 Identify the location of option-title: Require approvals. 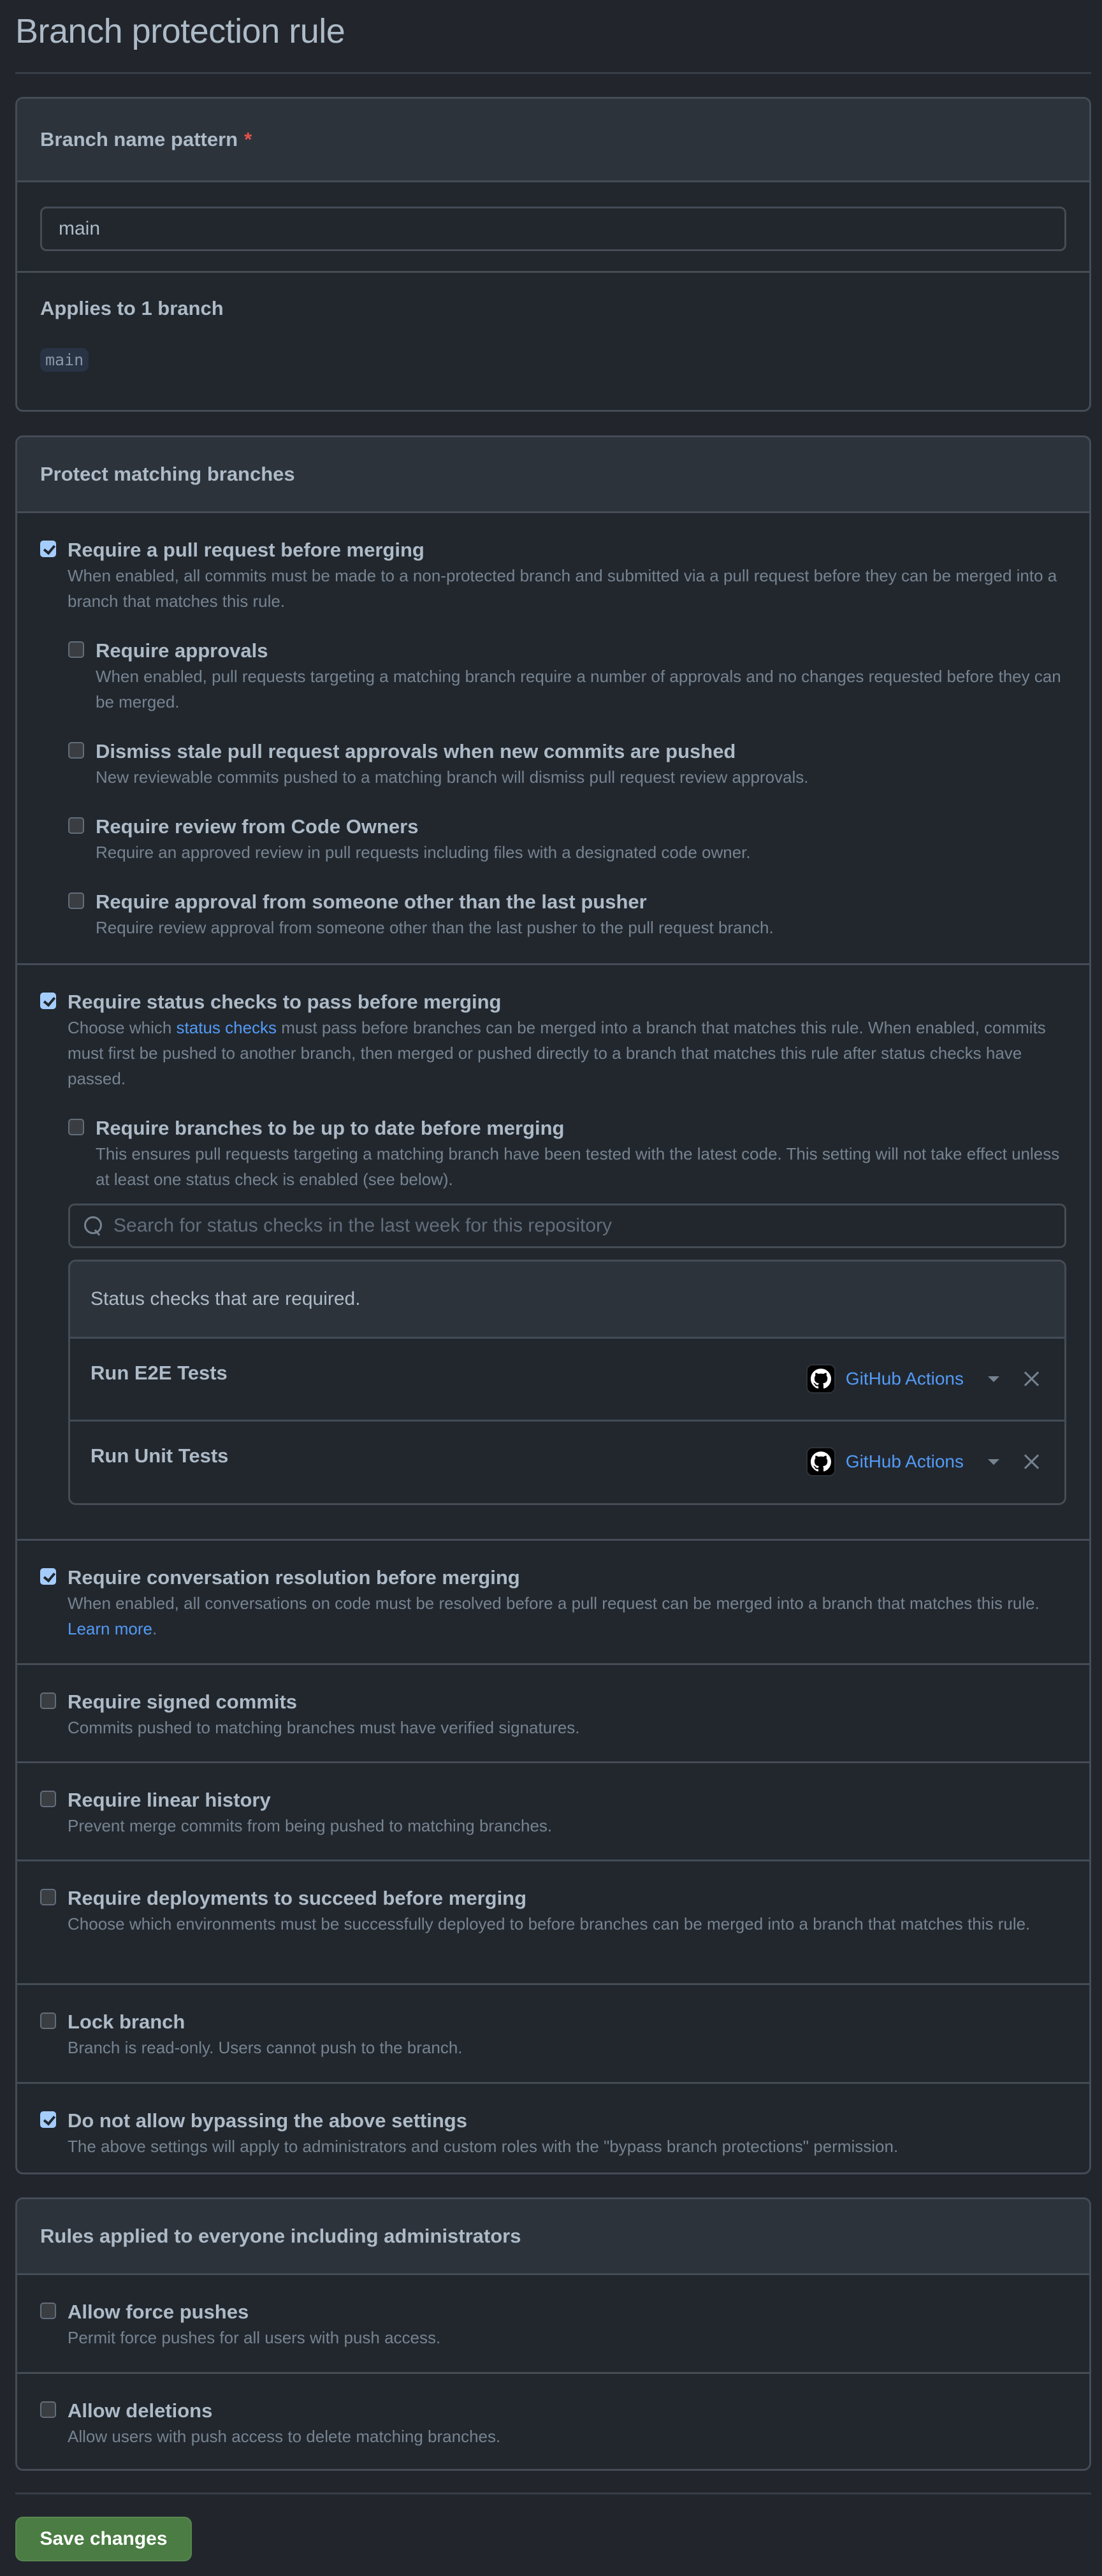
(182, 650).